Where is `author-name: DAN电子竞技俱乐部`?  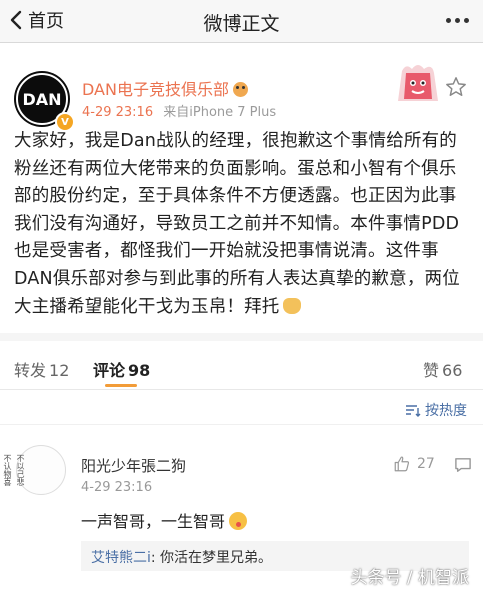 author-name: DAN电子竞技俱乐部 is located at coordinates (165, 88).